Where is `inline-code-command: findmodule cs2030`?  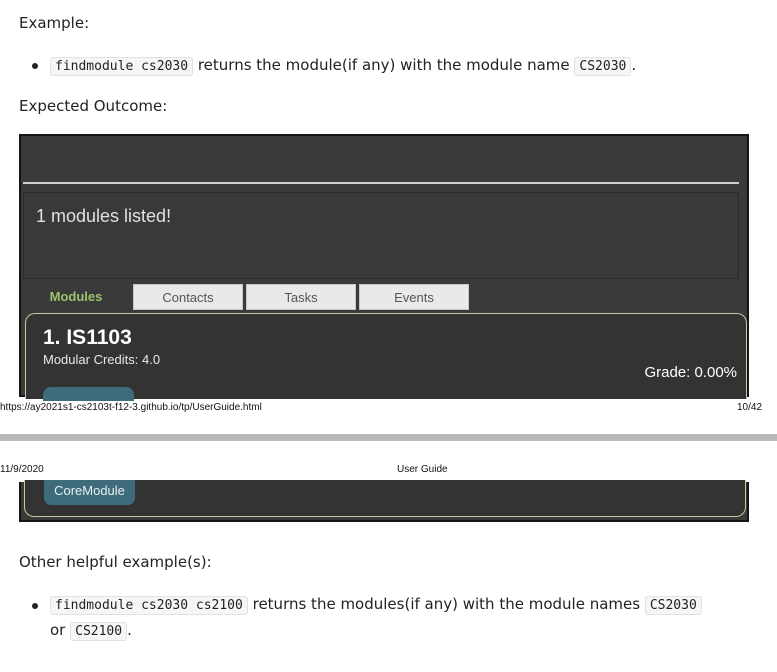 inline-code-command: findmodule cs2030 is located at coordinates (122, 66).